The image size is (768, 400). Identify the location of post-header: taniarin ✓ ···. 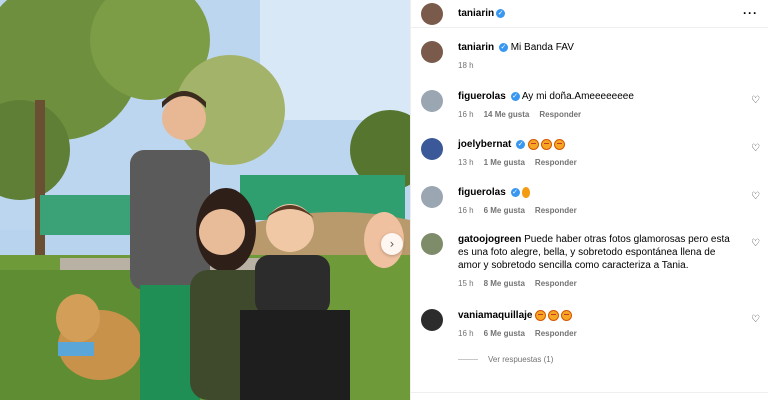
(589, 14).